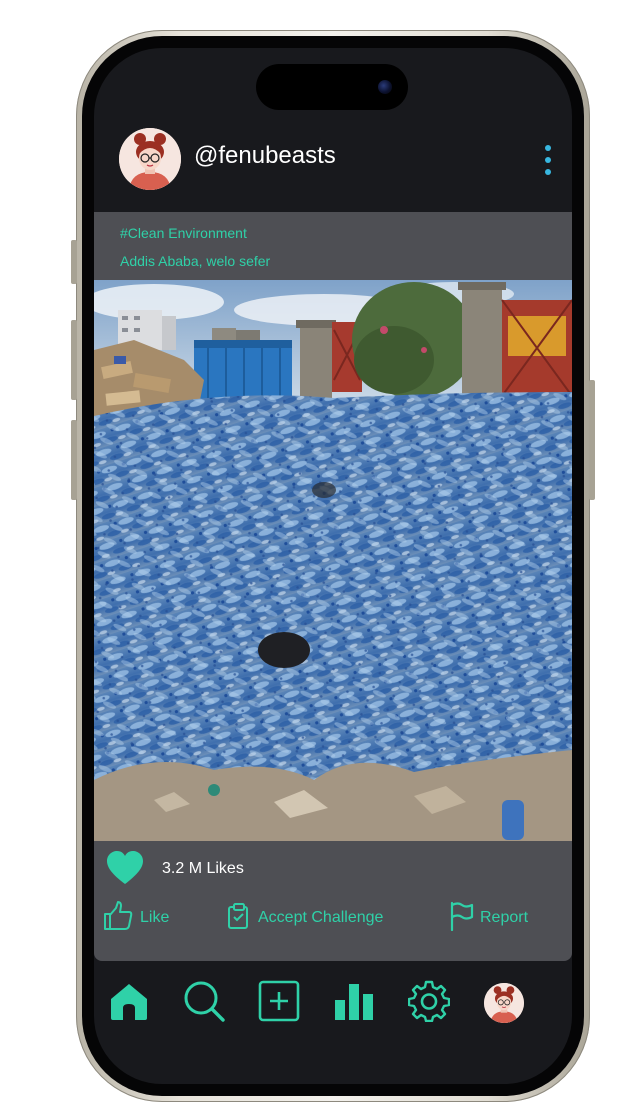  What do you see at coordinates (548, 160) in the screenshot?
I see `more-options-icon` at bounding box center [548, 160].